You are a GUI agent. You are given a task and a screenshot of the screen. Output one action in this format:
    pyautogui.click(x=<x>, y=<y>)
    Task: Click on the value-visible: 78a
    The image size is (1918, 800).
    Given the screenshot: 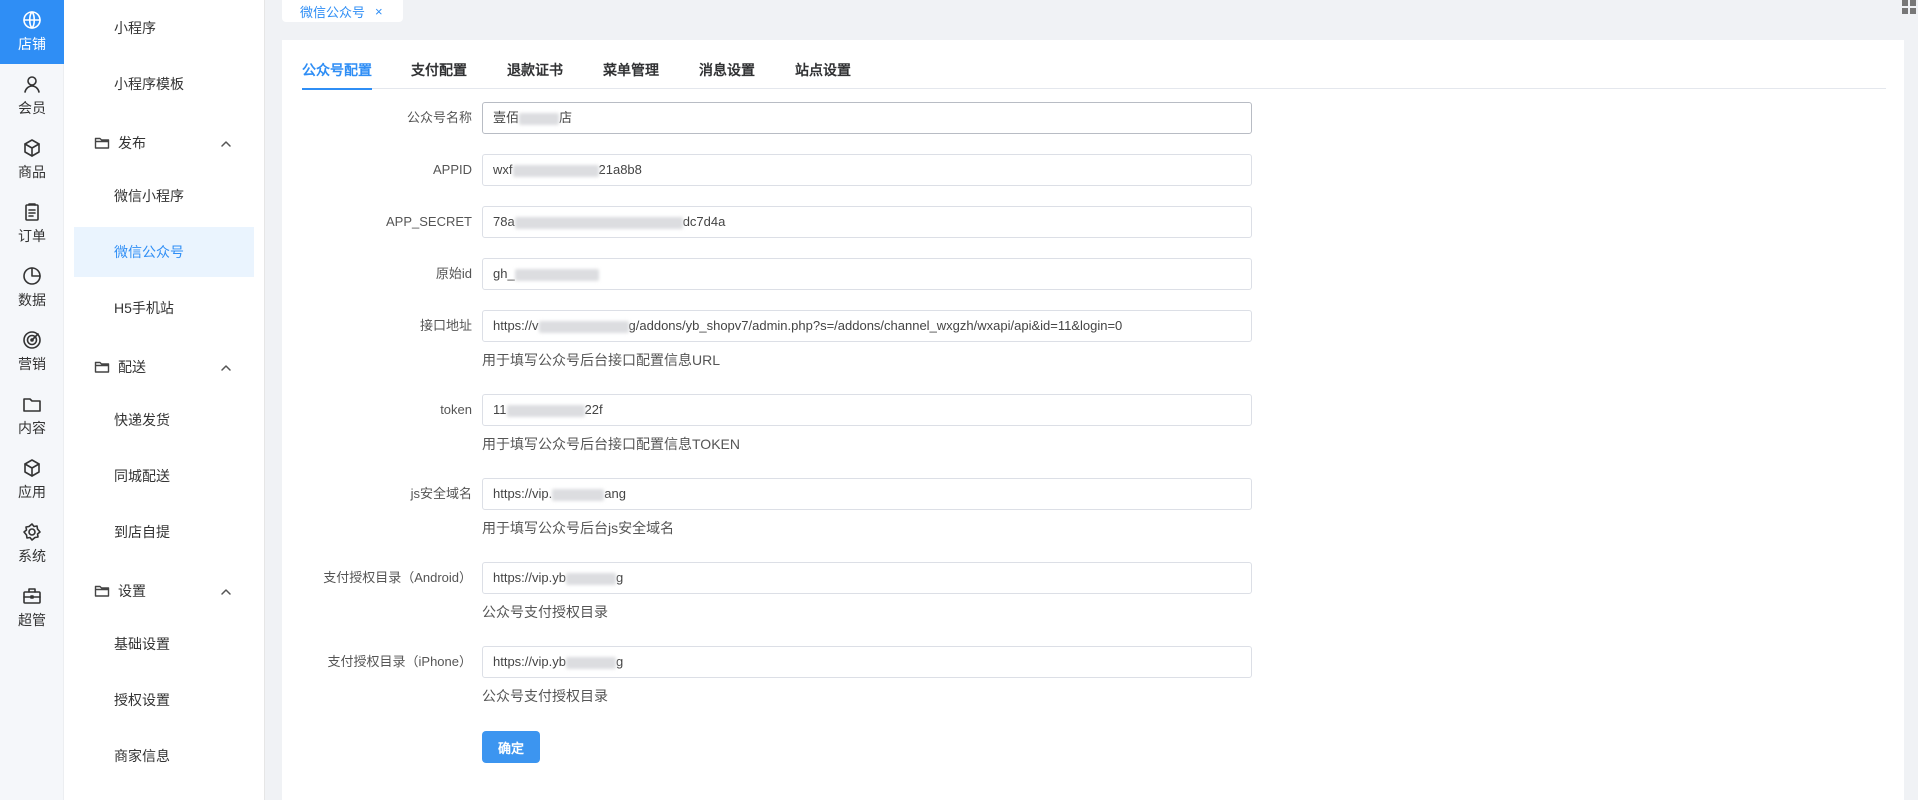 What is the action you would take?
    pyautogui.click(x=504, y=221)
    